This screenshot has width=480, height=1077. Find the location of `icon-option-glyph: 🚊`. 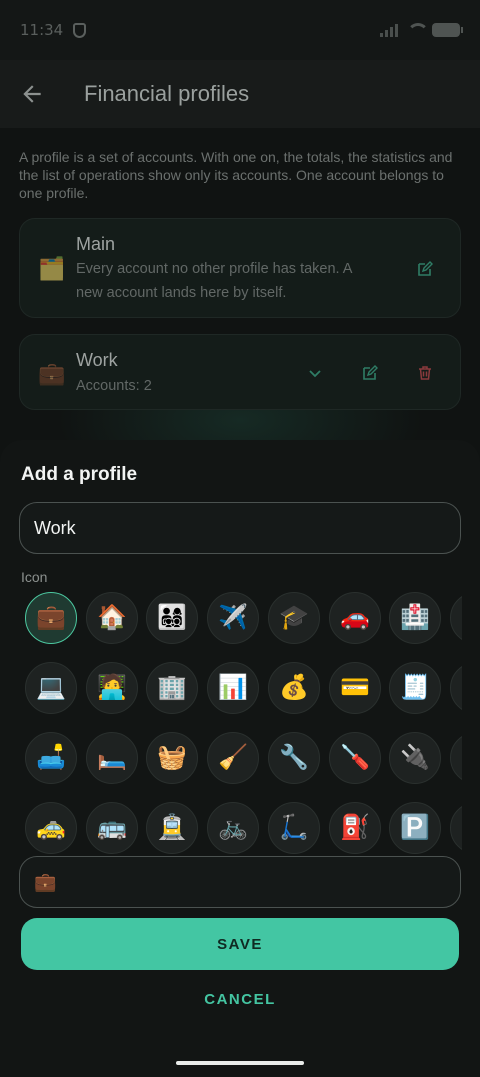

icon-option-glyph: 🚊 is located at coordinates (172, 827).